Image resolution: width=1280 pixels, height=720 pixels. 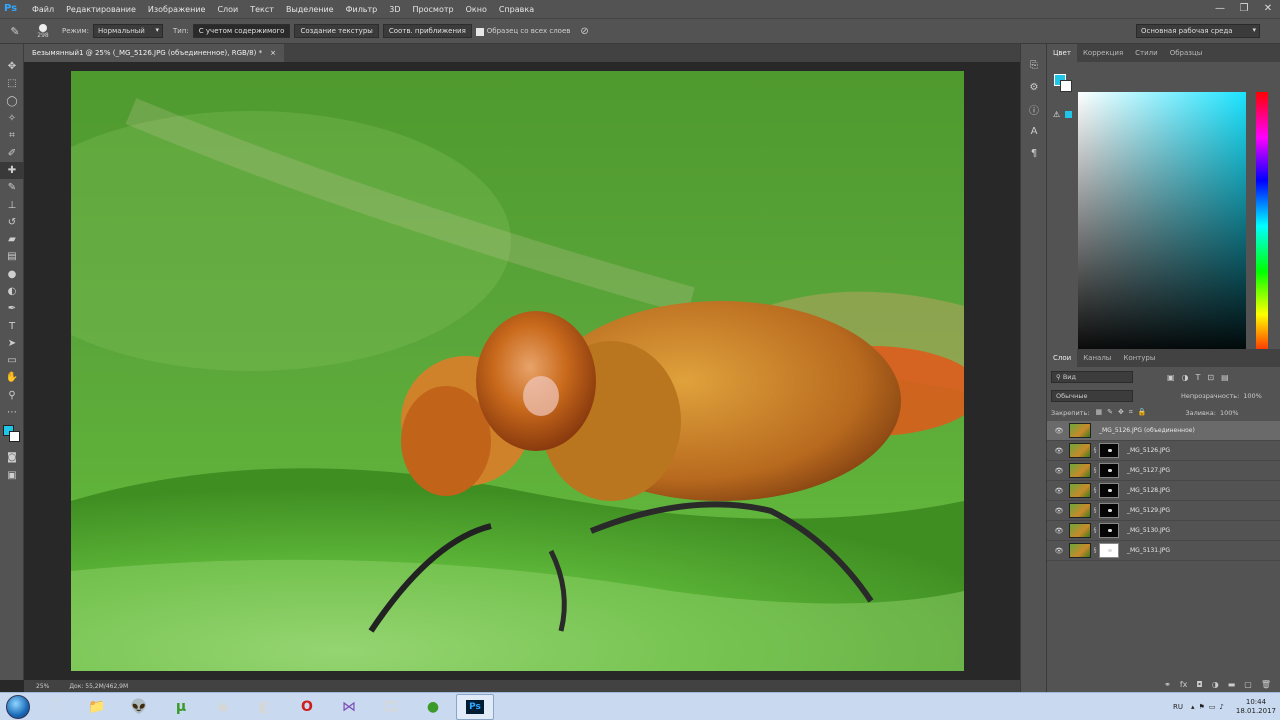 I want to click on eraser-tool-icon: ▰, so click(x=12, y=239).